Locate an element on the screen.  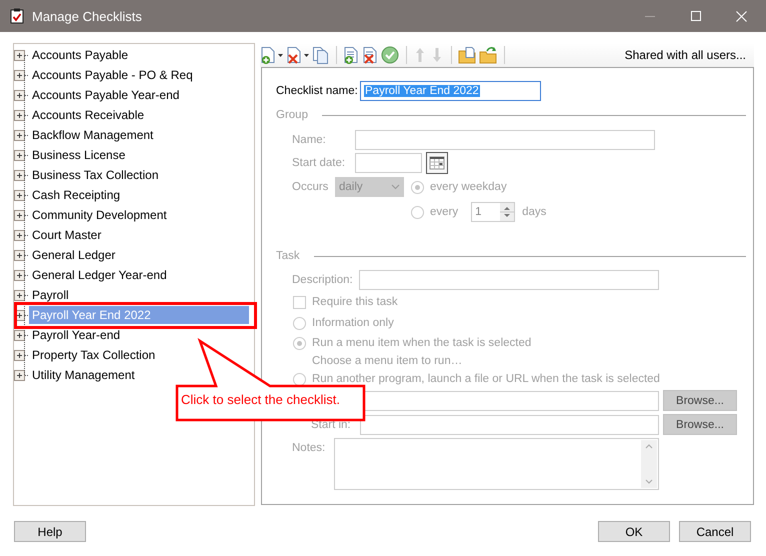
checklist-item: Property Tax Collection is located at coordinates (93, 355).